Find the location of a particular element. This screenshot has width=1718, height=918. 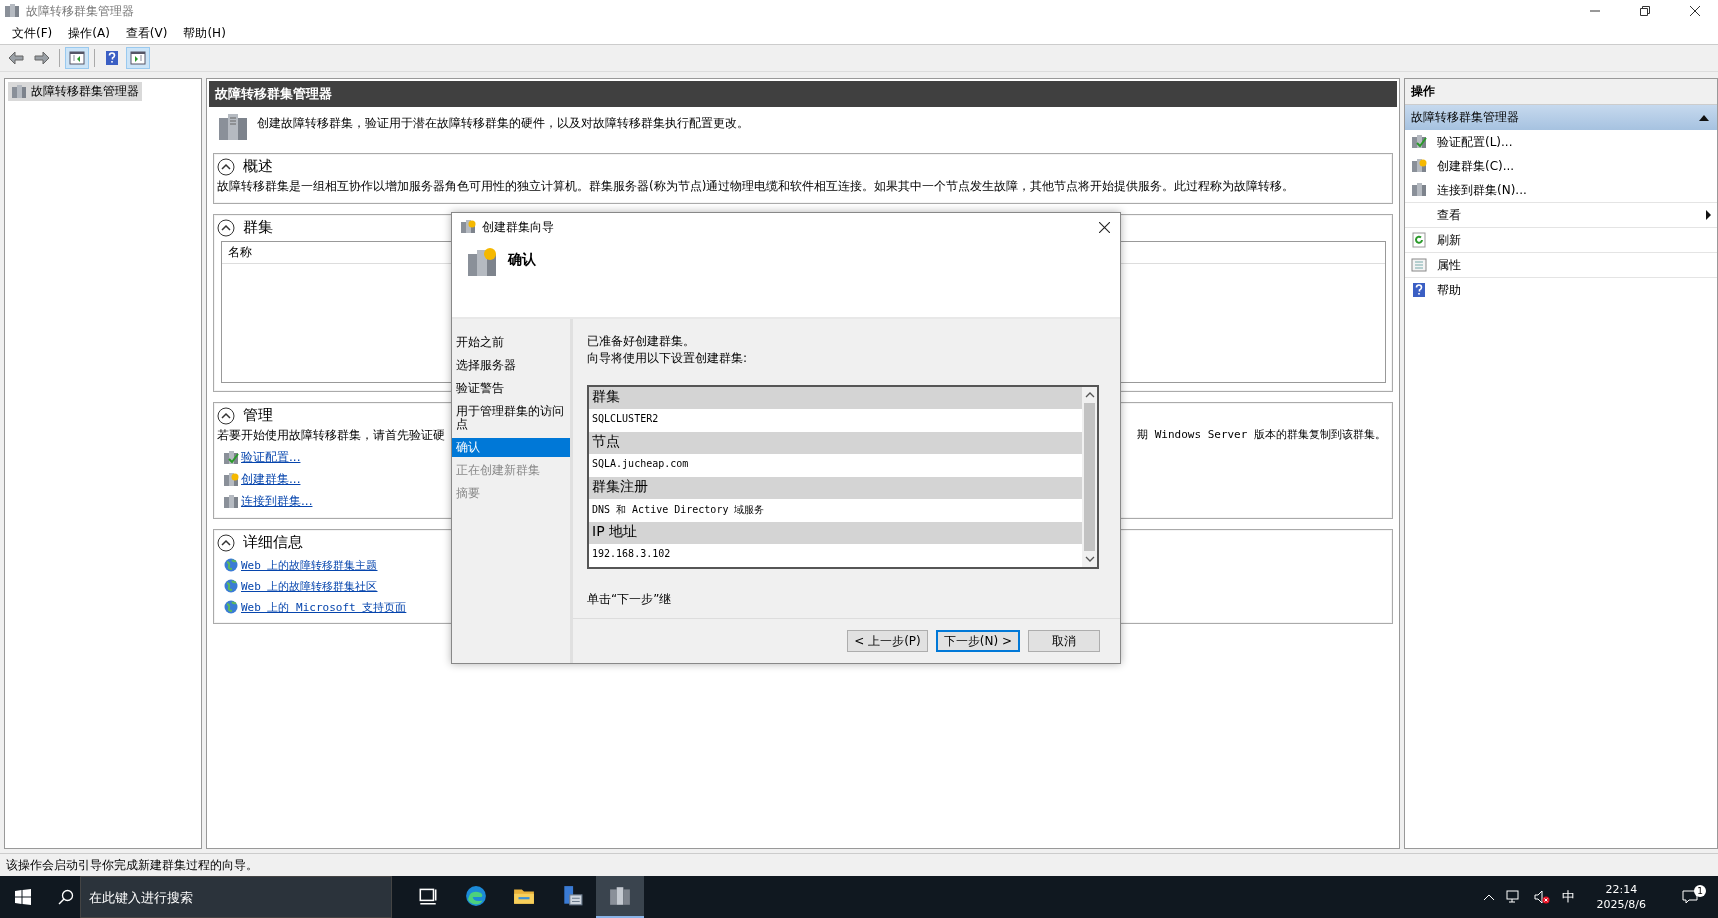

console-tree-button is located at coordinates (77, 58).